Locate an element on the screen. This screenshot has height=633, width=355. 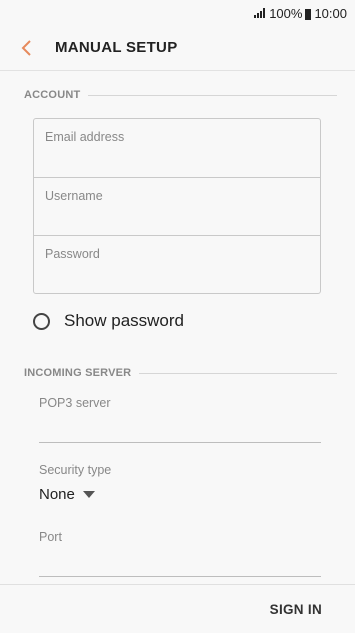
username-field: Username is located at coordinates (177, 206).